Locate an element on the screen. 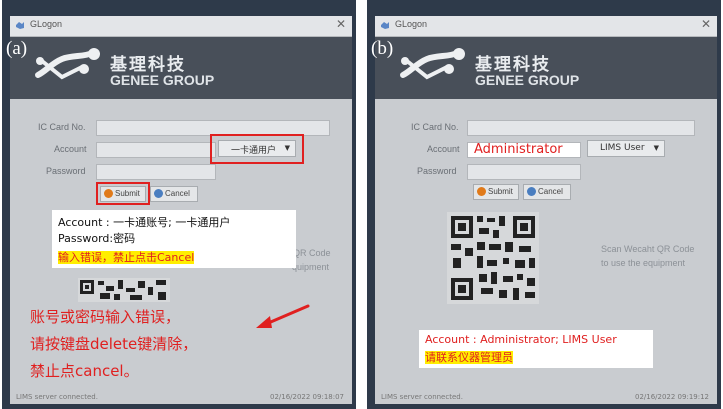 The image size is (723, 409). account-input: Administrator is located at coordinates (524, 150).